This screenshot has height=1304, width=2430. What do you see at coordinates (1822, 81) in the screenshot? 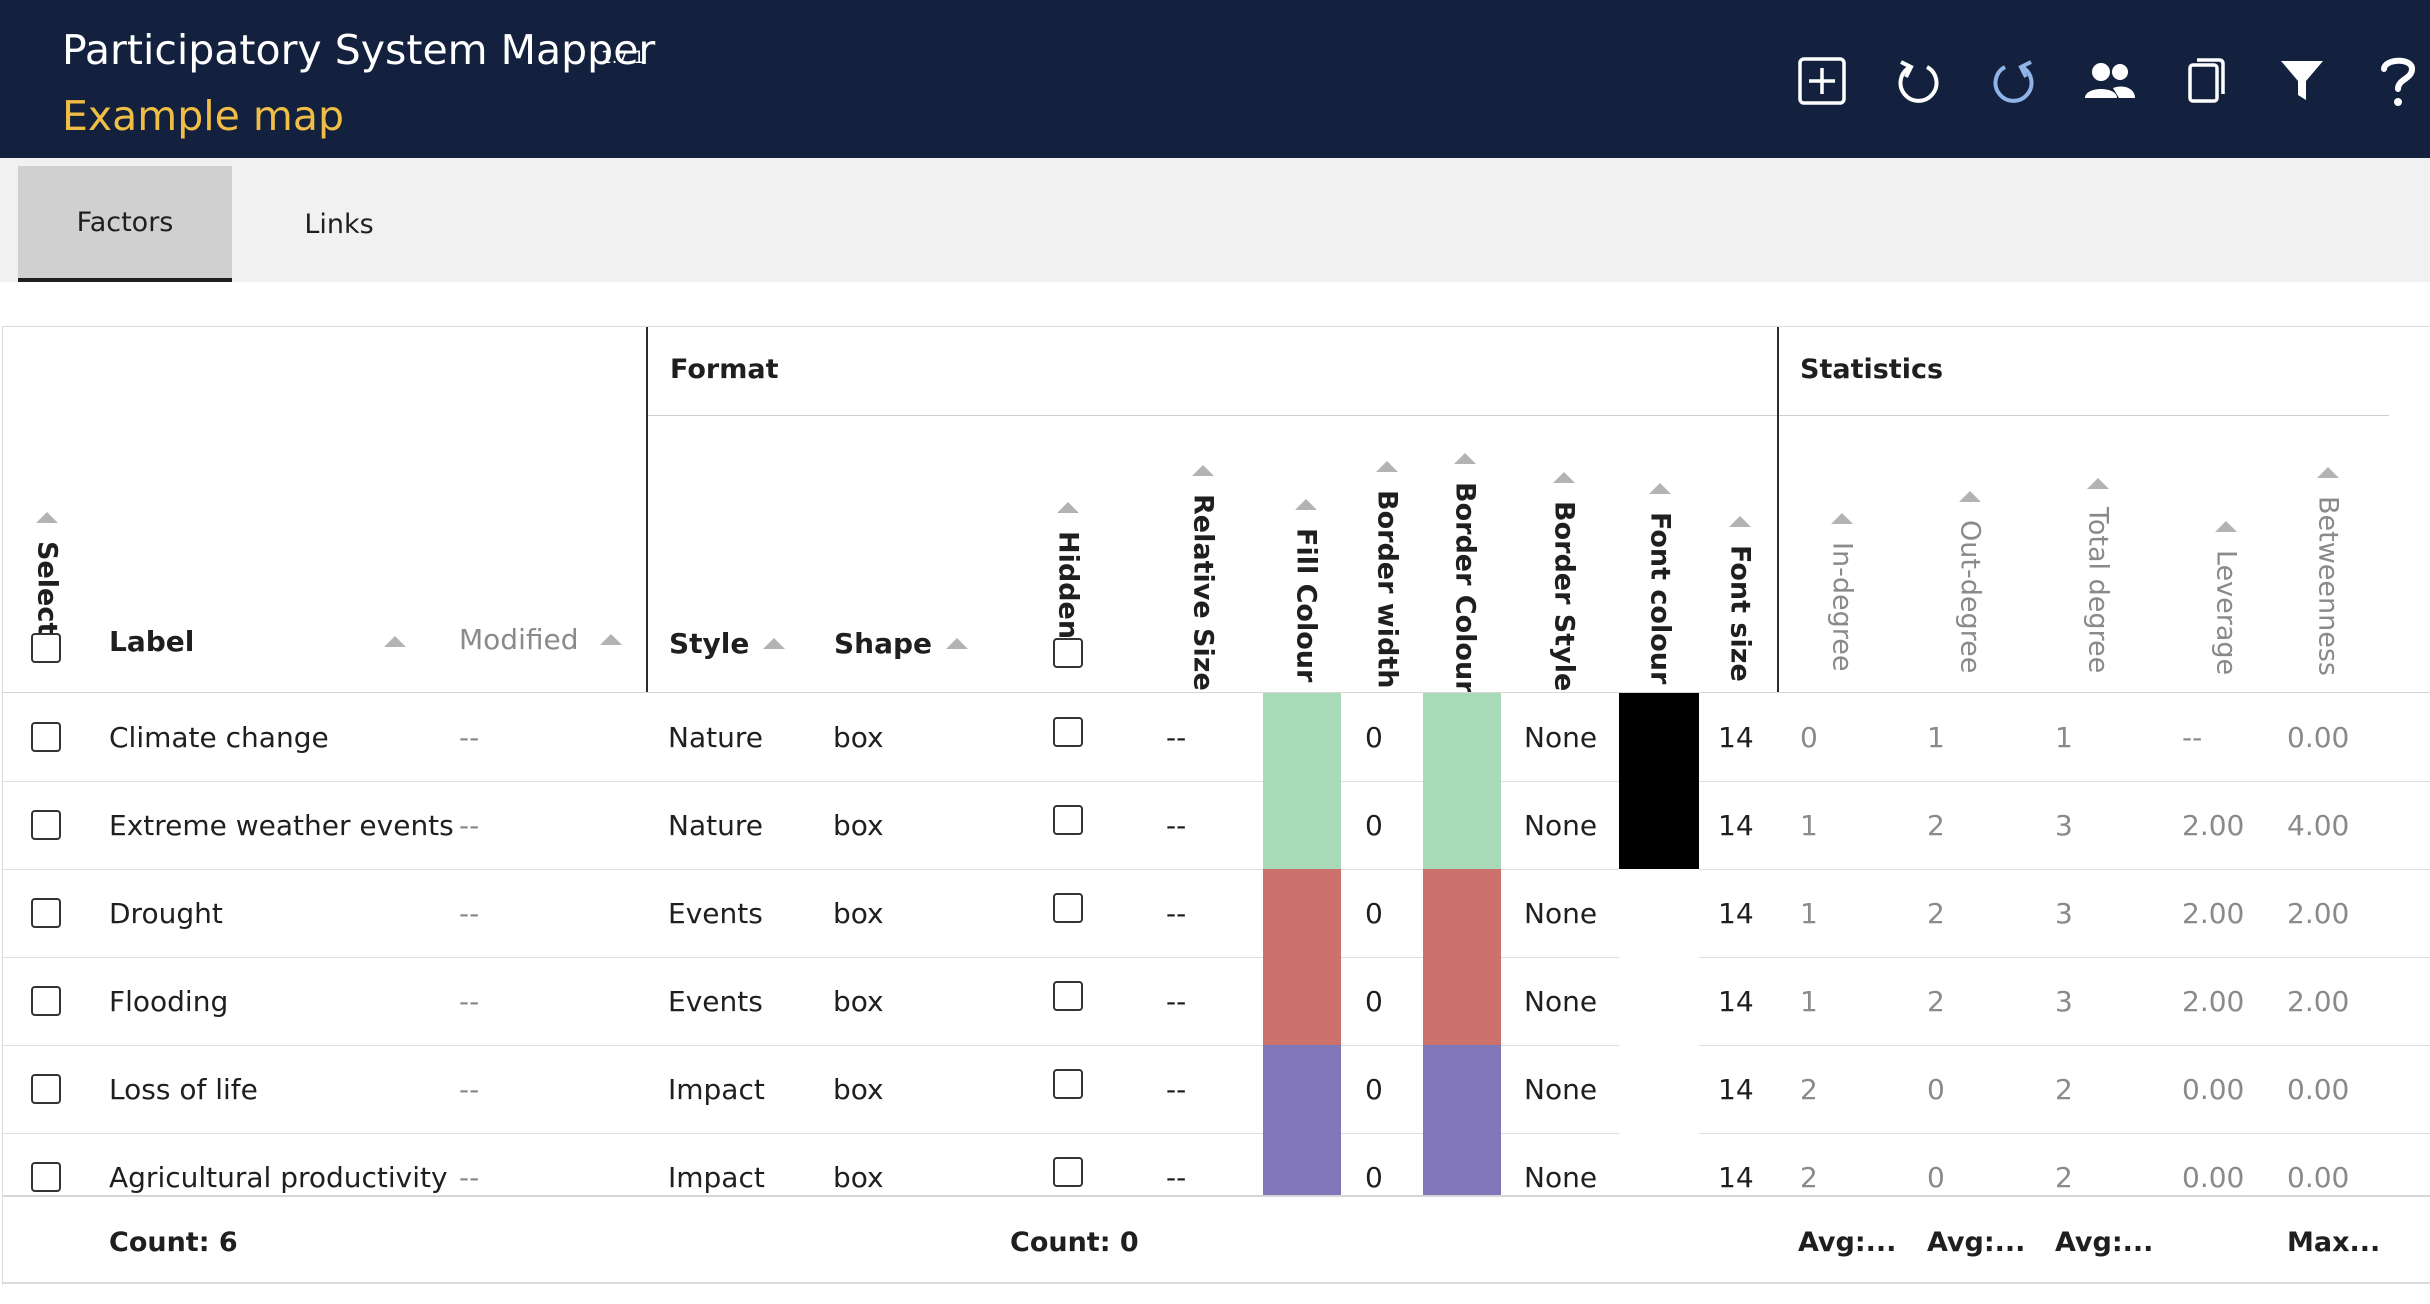
I see `add-factor-button` at bounding box center [1822, 81].